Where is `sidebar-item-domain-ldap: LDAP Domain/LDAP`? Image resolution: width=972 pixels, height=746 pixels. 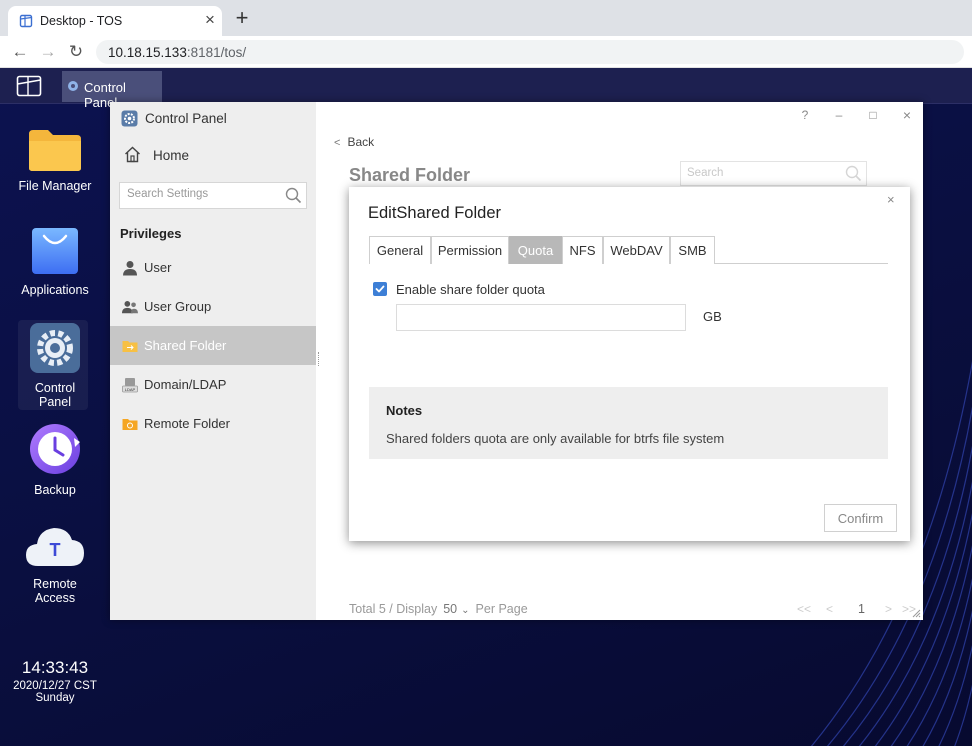 sidebar-item-domain-ldap: LDAP Domain/LDAP is located at coordinates (213, 384).